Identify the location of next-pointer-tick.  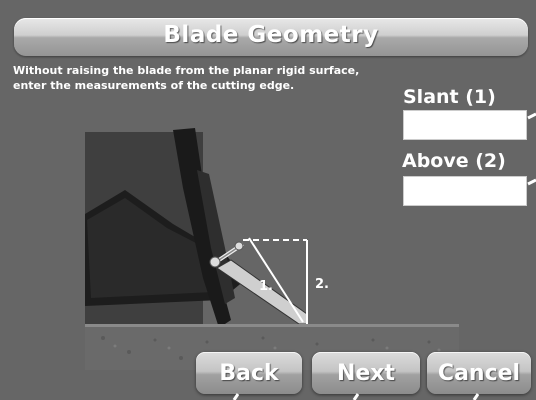
(356, 396).